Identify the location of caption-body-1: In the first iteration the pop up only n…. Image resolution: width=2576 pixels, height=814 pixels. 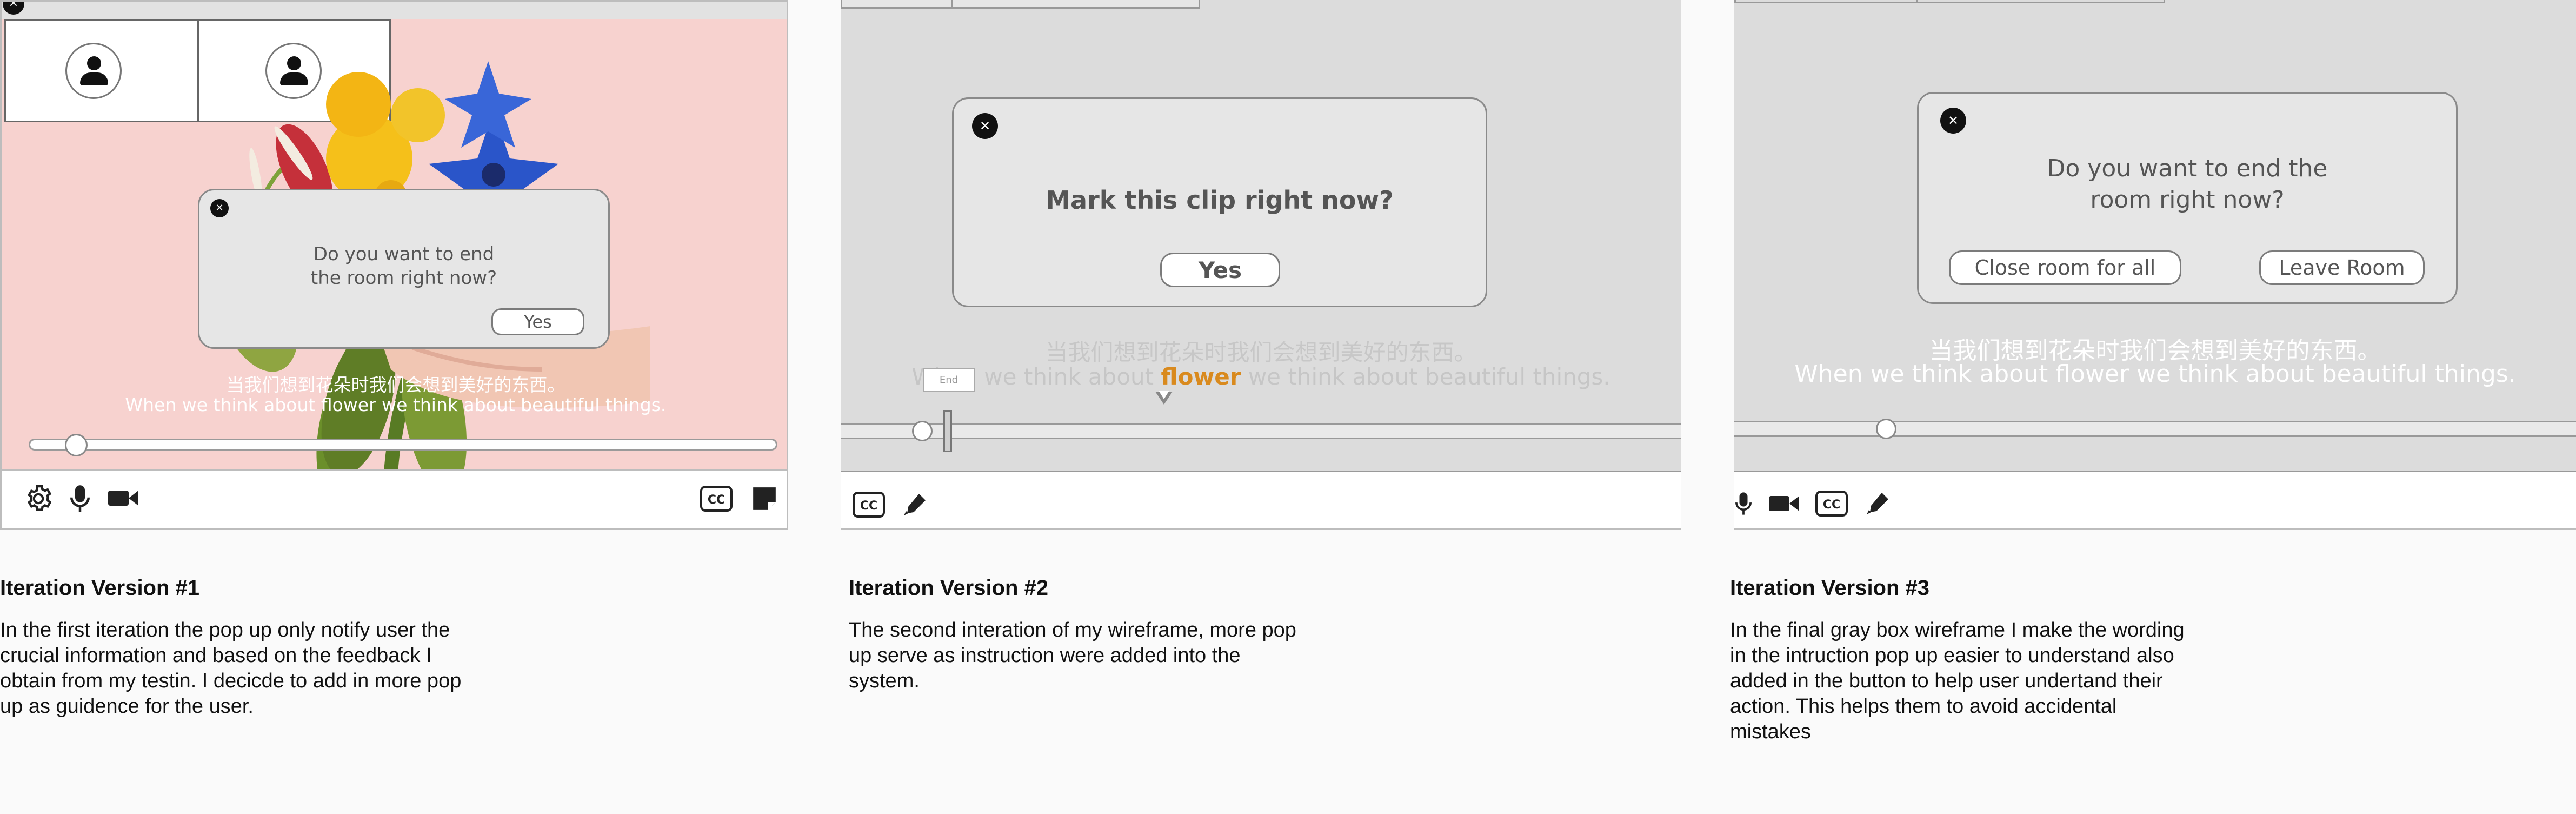
(231, 669).